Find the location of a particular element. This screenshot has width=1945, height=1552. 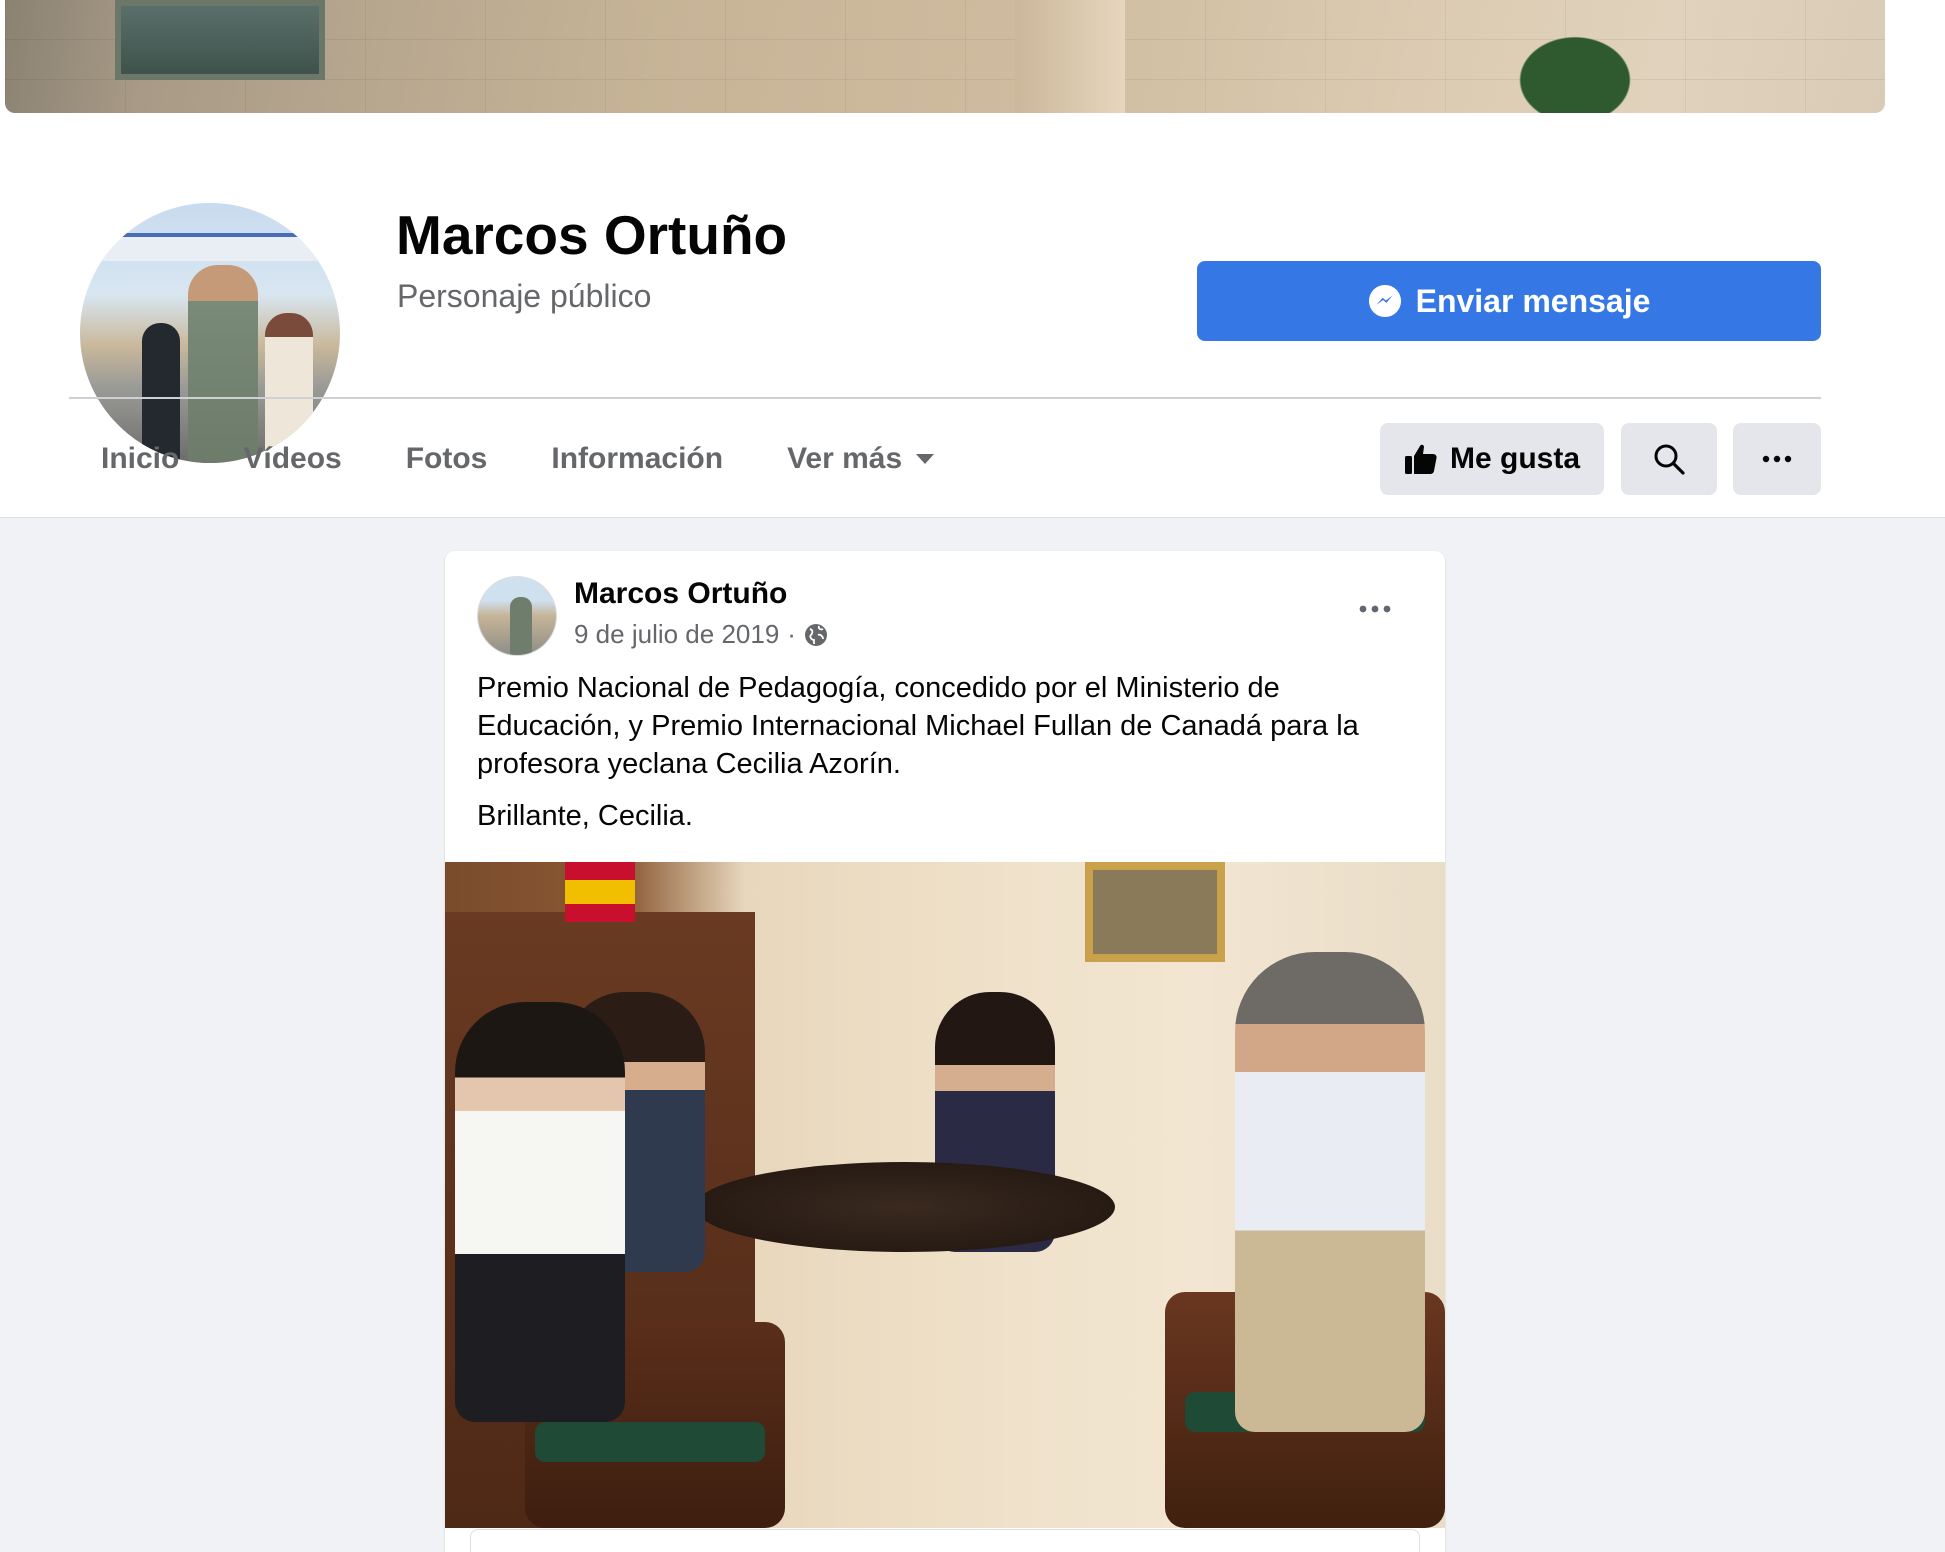

header-divider is located at coordinates (945, 398).